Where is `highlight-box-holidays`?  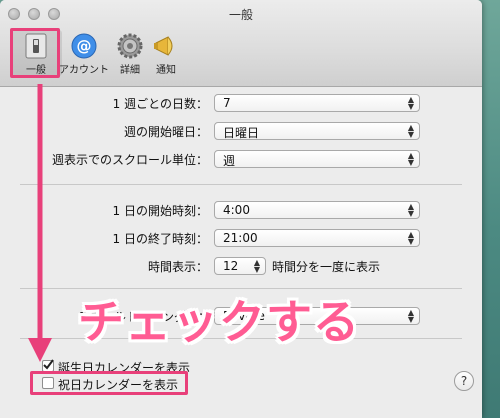
highlight-box-holidays is located at coordinates (109, 383).